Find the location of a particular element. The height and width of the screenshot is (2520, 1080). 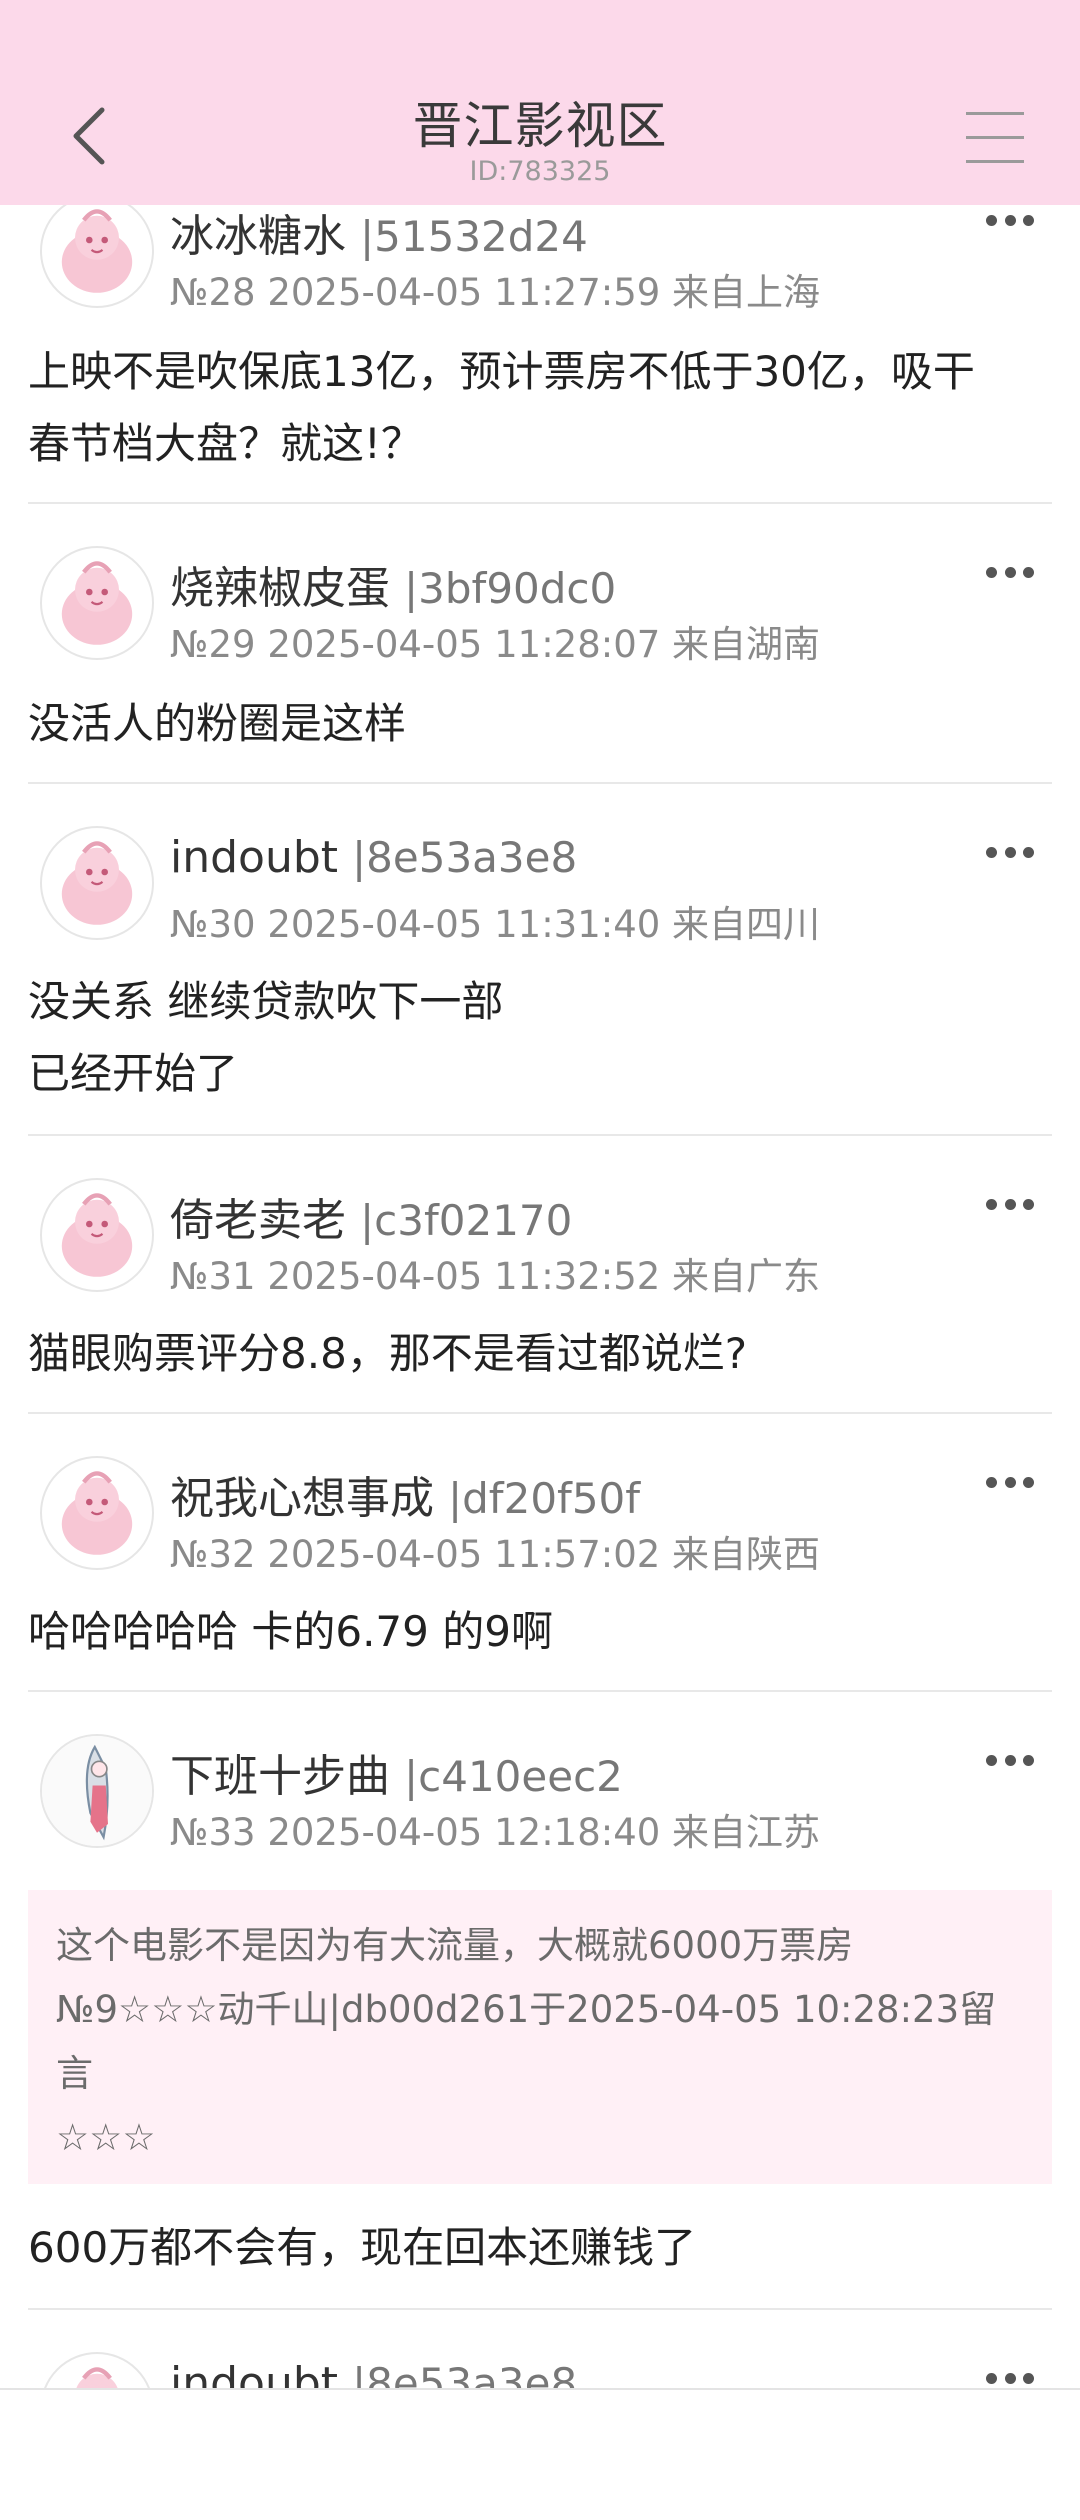

page-title: 晋江影视区 is located at coordinates (540, 126).